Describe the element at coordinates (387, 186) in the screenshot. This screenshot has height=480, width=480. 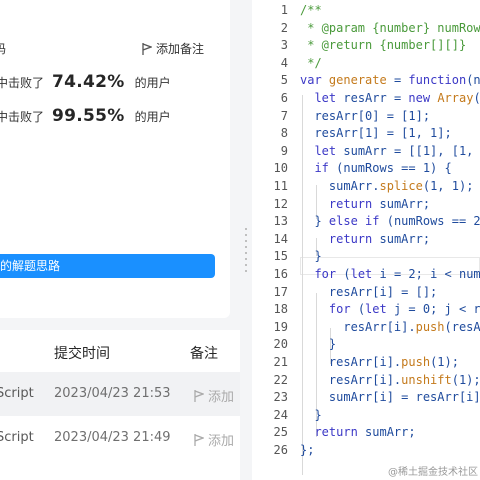
I see `code-line: sumArr.splice(1, 1);` at that location.